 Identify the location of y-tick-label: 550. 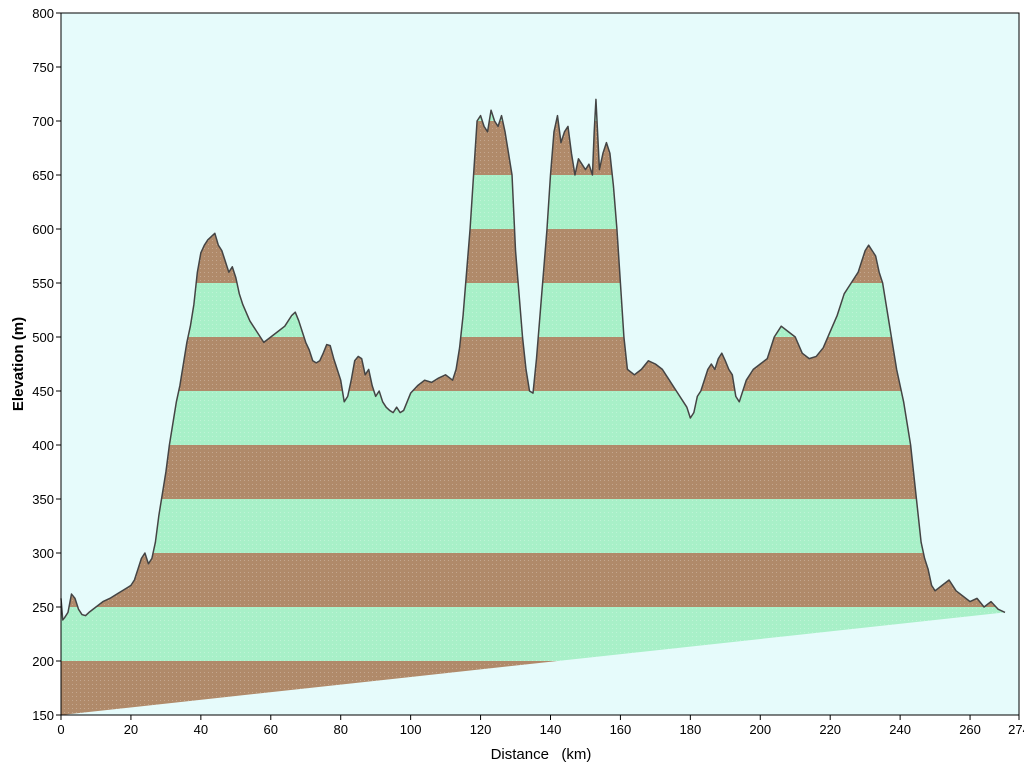
(43, 283).